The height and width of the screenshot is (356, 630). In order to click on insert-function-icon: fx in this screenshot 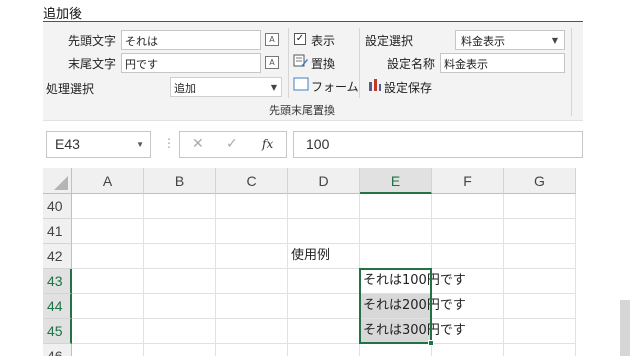, I will do `click(267, 144)`.